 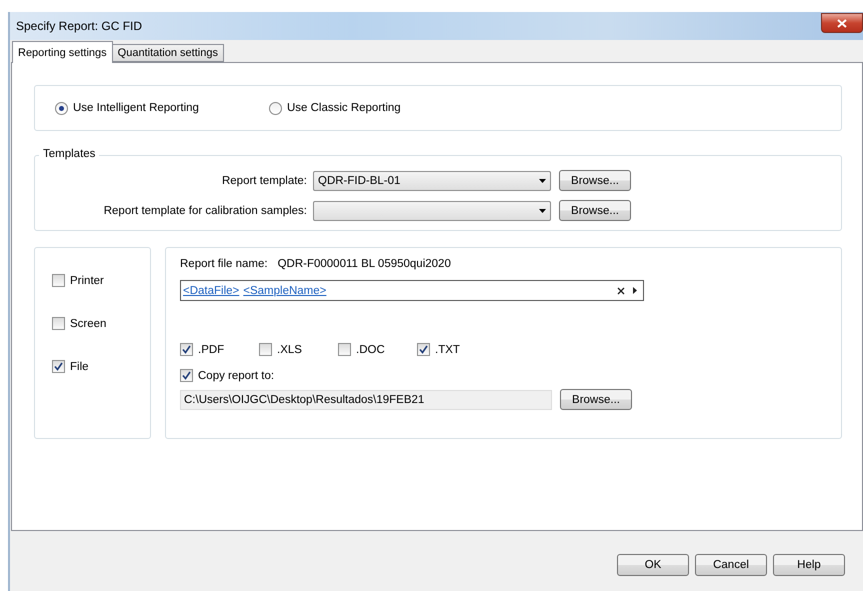 I want to click on tab: Quantitation settings, so click(x=168, y=53).